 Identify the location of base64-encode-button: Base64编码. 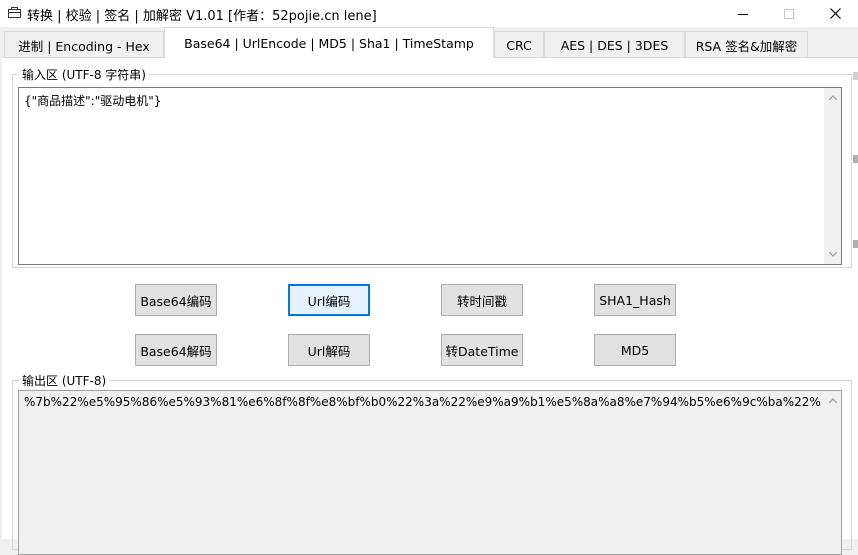
(176, 300).